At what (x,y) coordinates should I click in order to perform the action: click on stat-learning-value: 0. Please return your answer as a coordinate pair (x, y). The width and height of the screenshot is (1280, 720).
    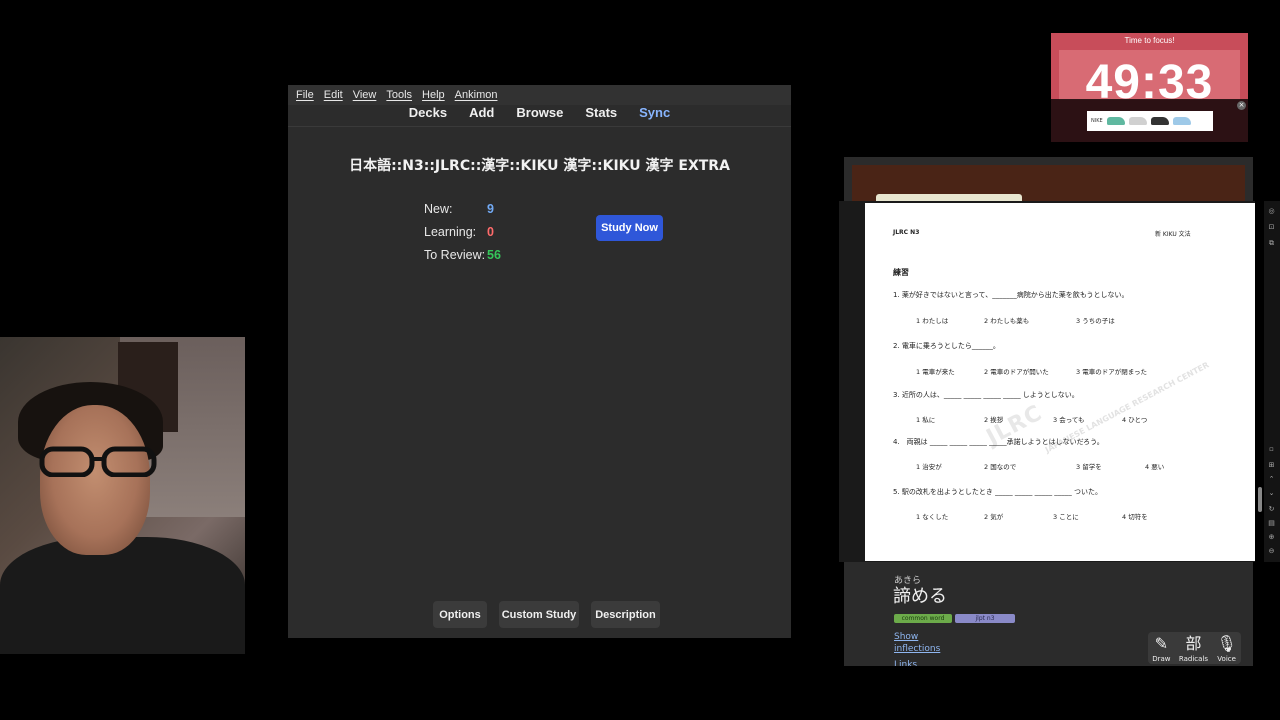
    Looking at the image, I should click on (490, 231).